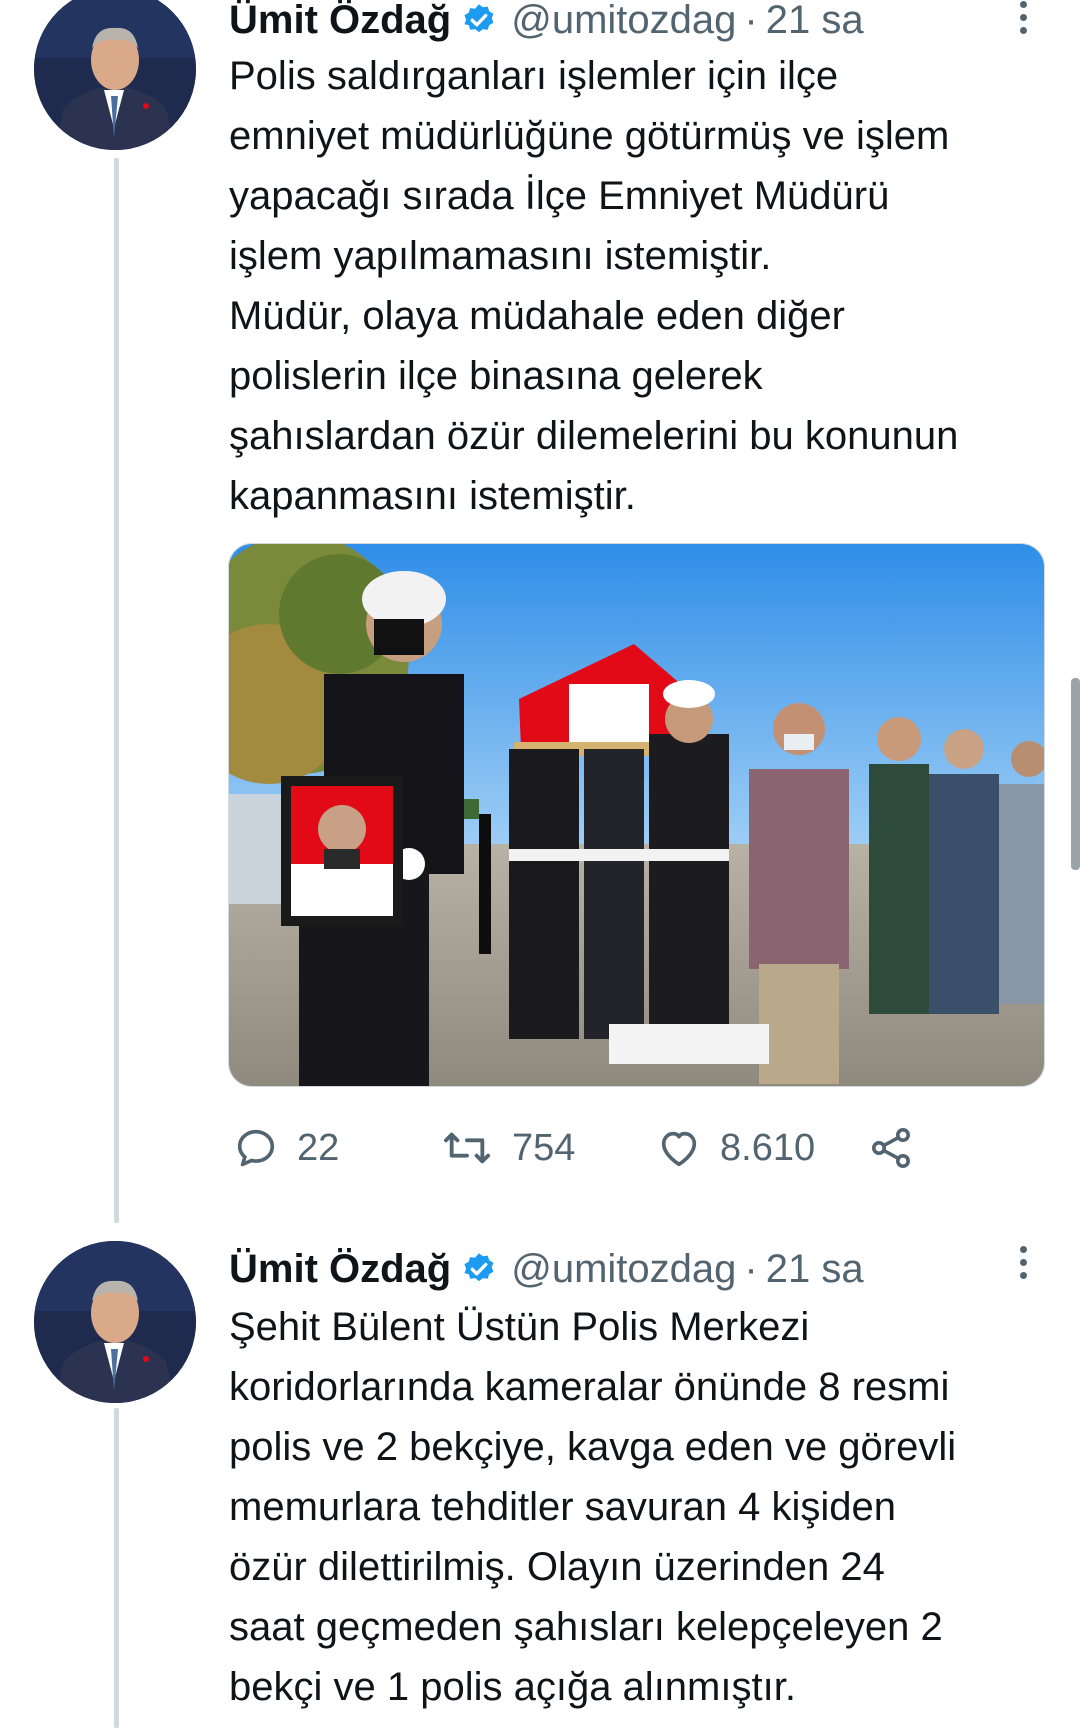 The width and height of the screenshot is (1080, 1728). I want to click on share-icon, so click(891, 1148).